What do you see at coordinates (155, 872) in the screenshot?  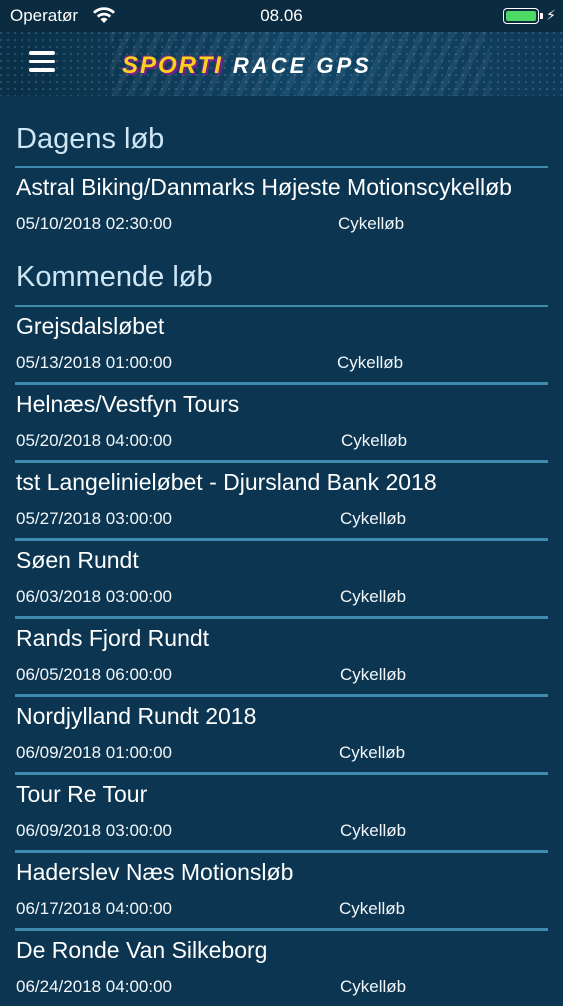 I see `race-name: Haderslev Næs Motionsløb` at bounding box center [155, 872].